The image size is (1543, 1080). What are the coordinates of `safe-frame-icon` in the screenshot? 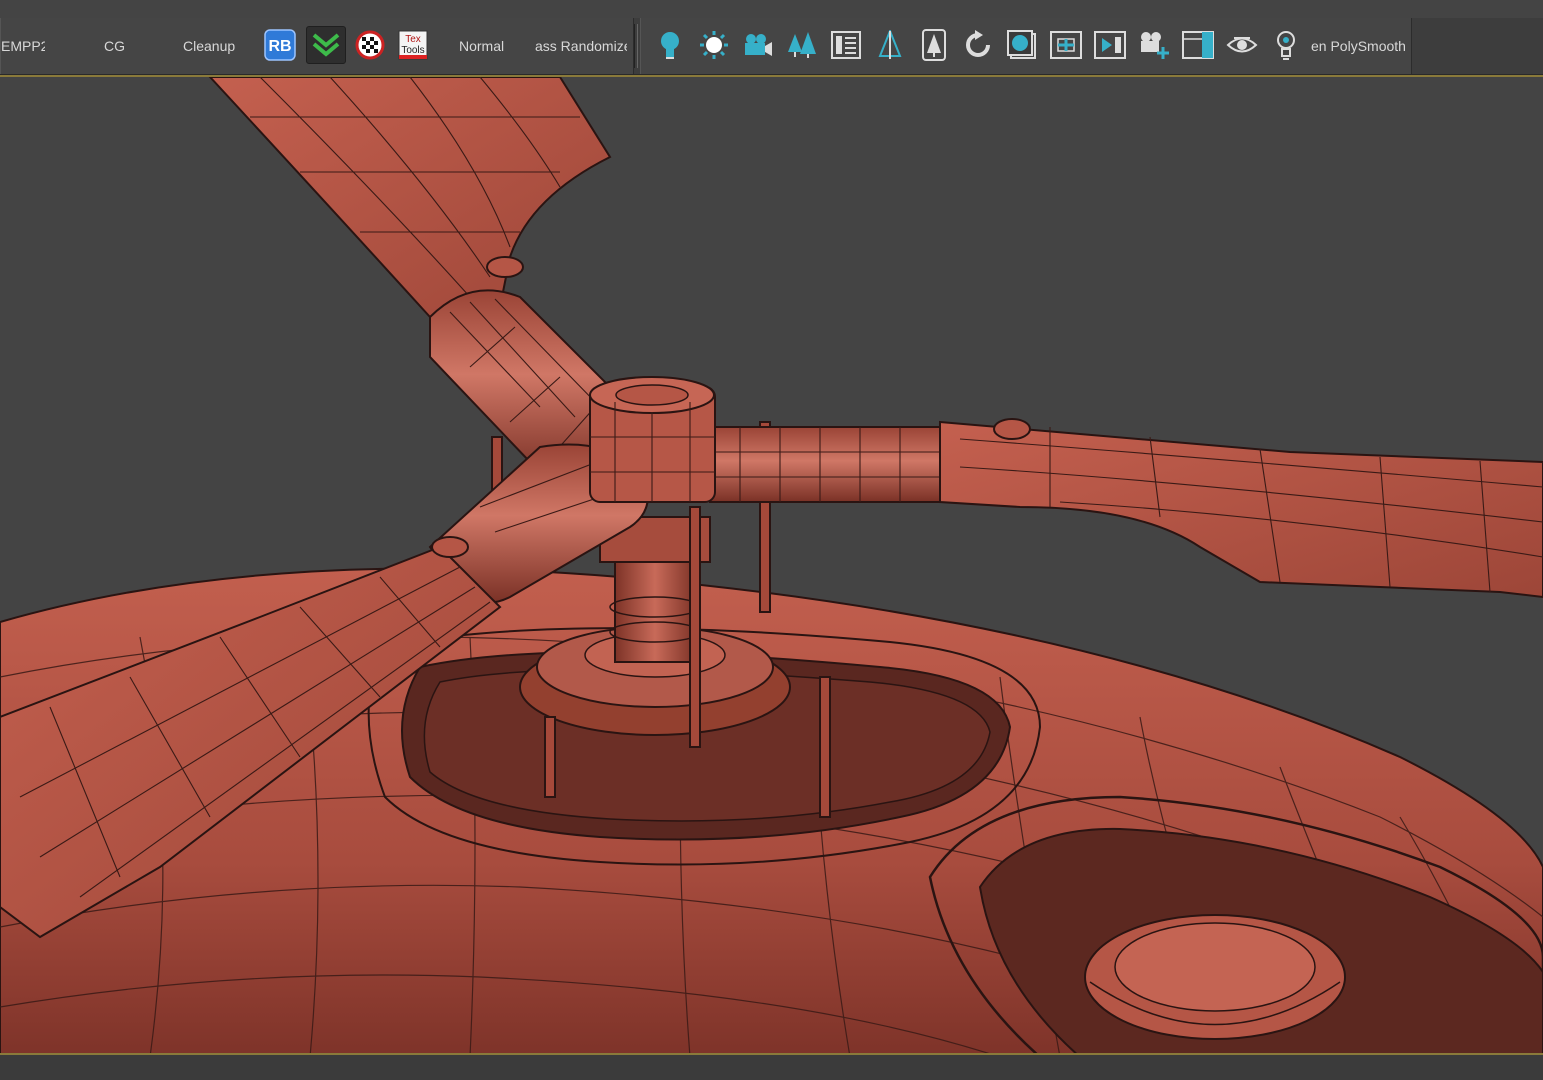 It's located at (1066, 45).